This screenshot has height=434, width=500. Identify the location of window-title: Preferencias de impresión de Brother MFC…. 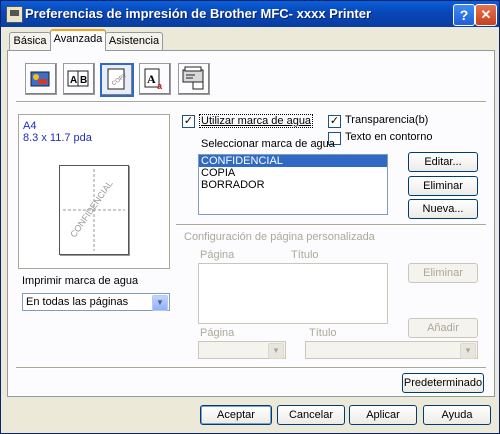
(198, 13).